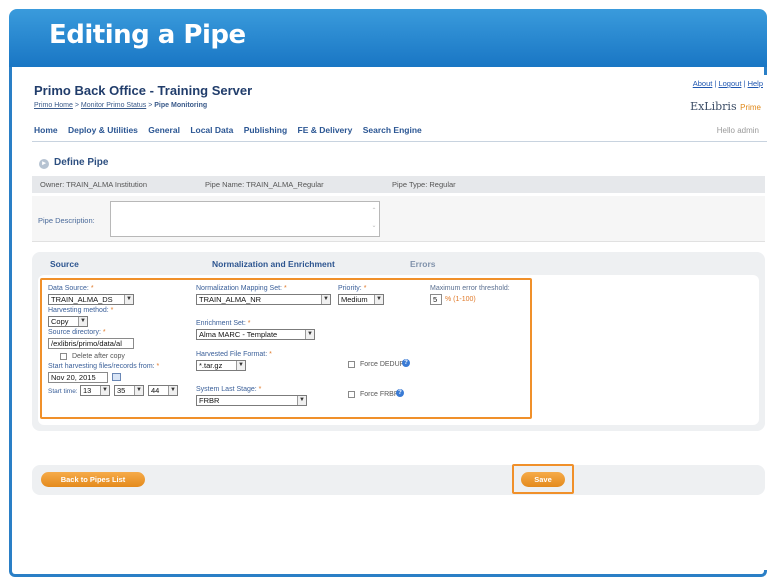 The height and width of the screenshot is (585, 773). I want to click on priority-label: Priority: *, so click(352, 288).